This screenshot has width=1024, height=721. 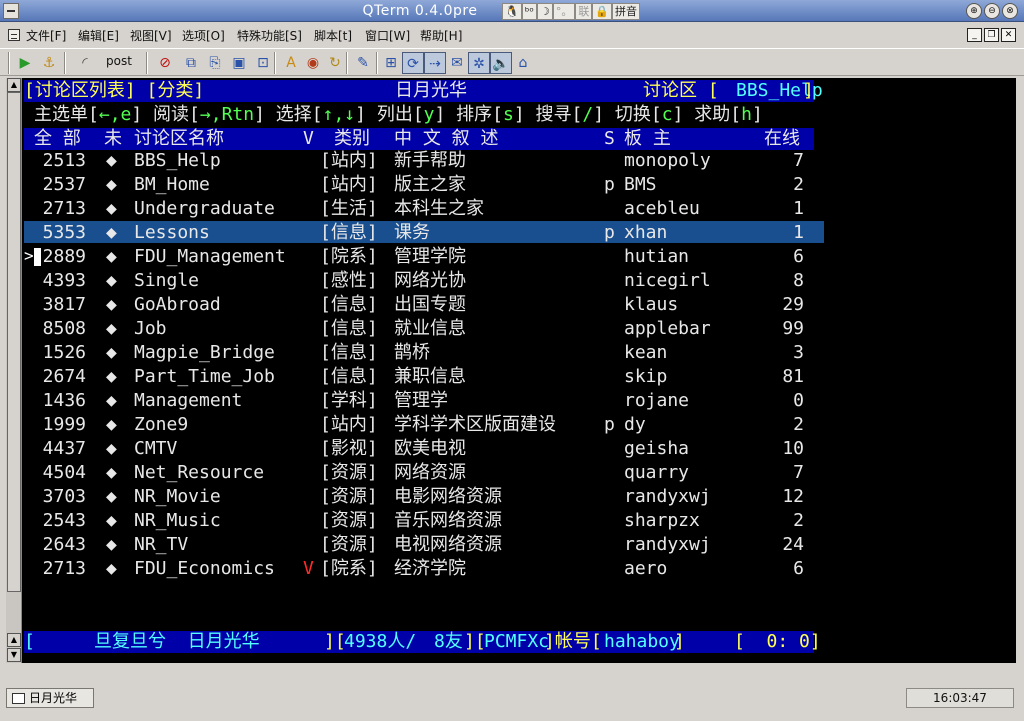 What do you see at coordinates (25, 63) in the screenshot?
I see `connect-icon: ▶` at bounding box center [25, 63].